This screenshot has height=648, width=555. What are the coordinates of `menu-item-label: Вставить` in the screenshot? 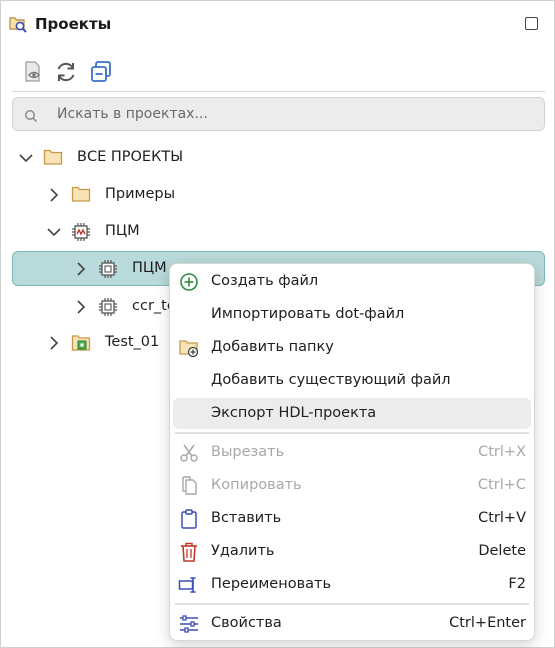 It's located at (246, 518).